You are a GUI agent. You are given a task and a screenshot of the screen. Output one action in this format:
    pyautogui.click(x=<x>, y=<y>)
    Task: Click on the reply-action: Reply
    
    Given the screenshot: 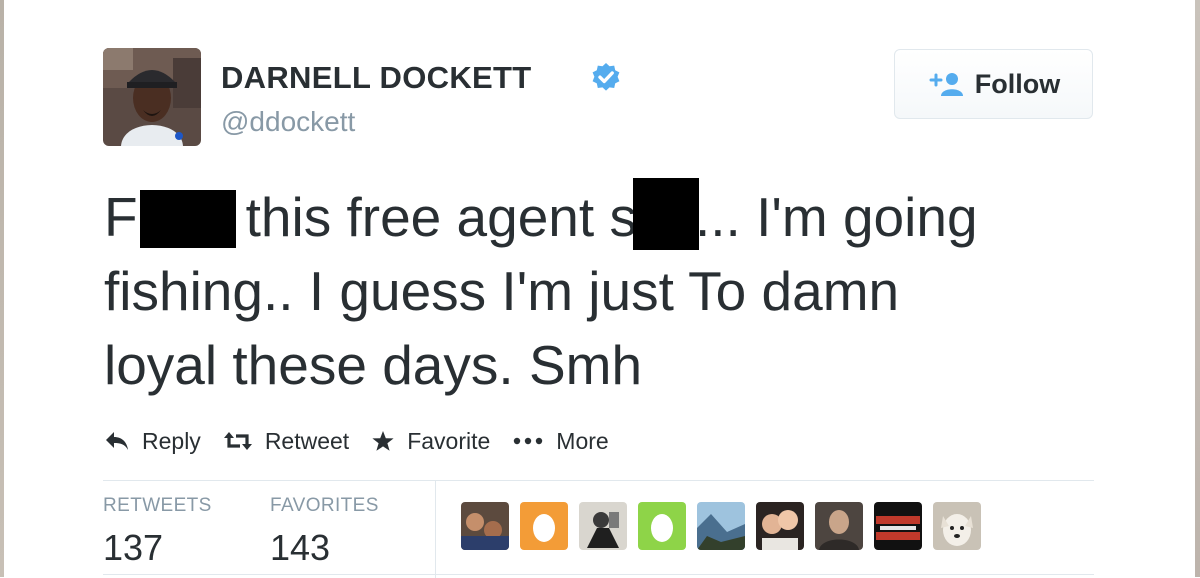 What is the action you would take?
    pyautogui.click(x=152, y=441)
    